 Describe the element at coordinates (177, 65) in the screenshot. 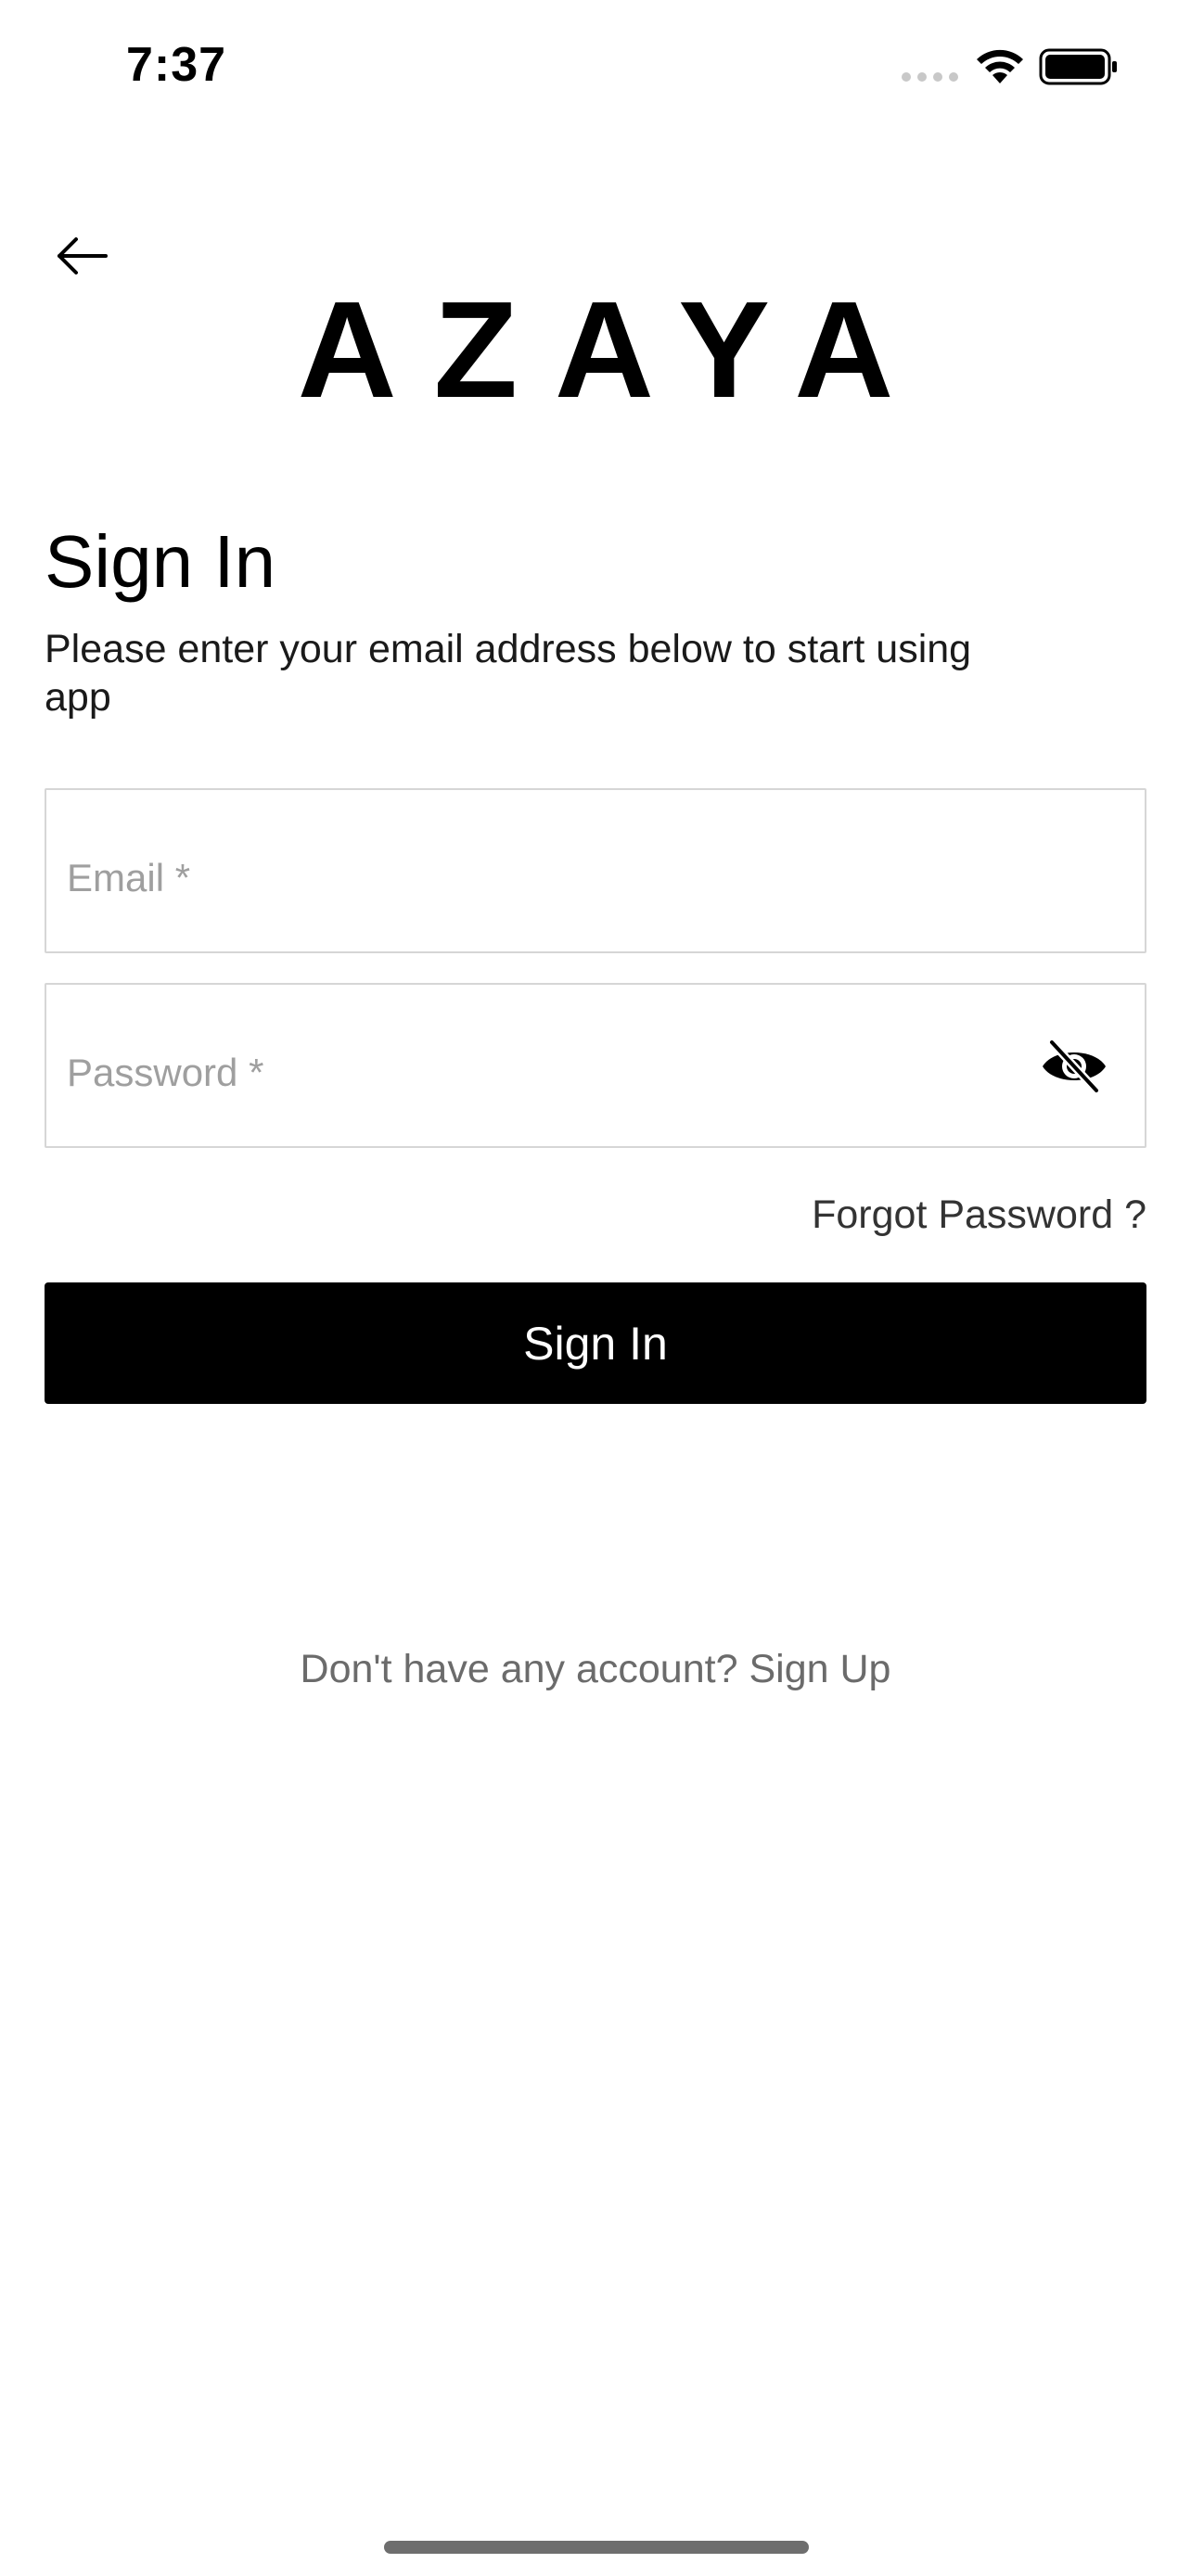

I see `status-time: 7:37` at that location.